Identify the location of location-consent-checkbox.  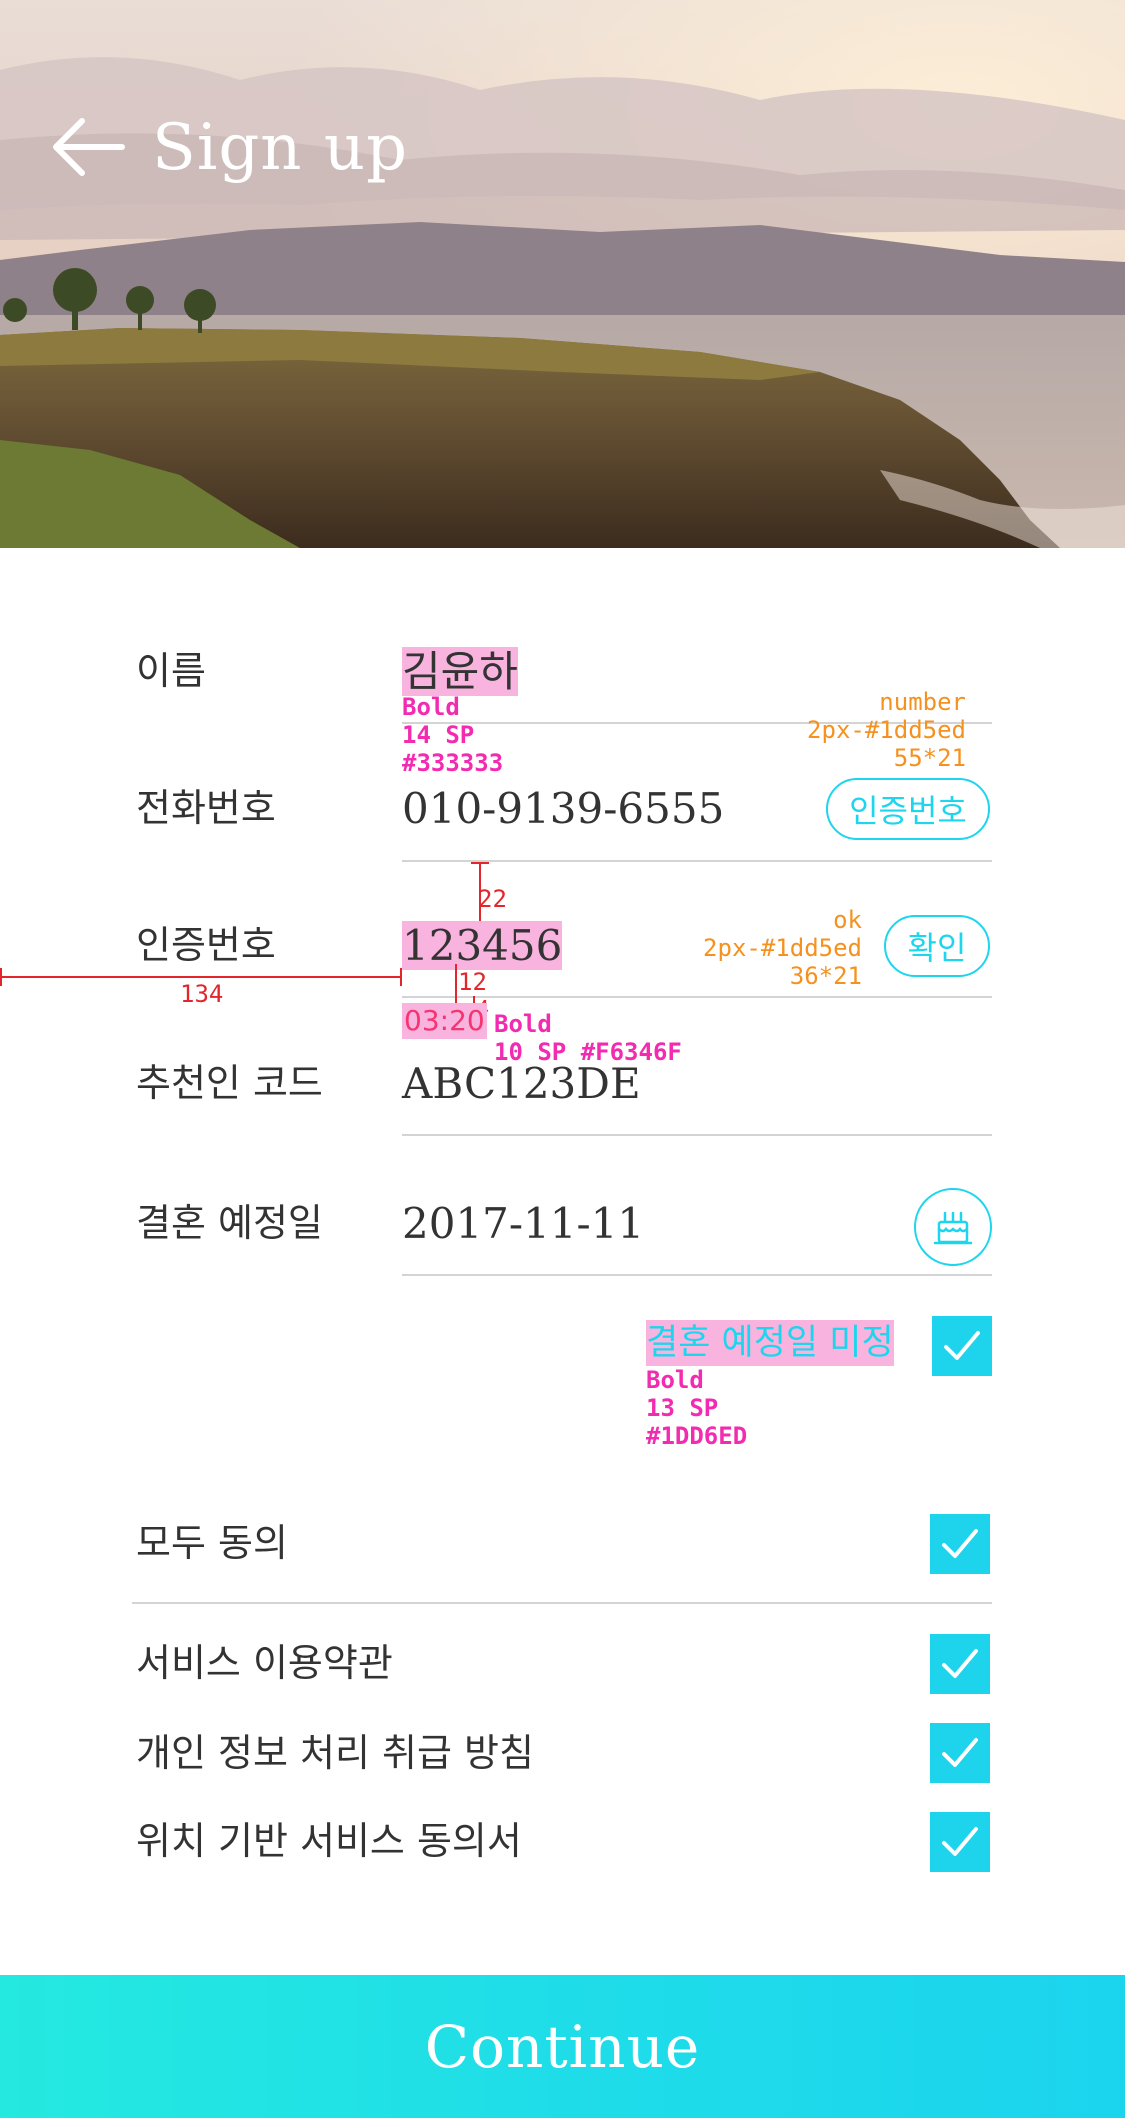
(960, 1842).